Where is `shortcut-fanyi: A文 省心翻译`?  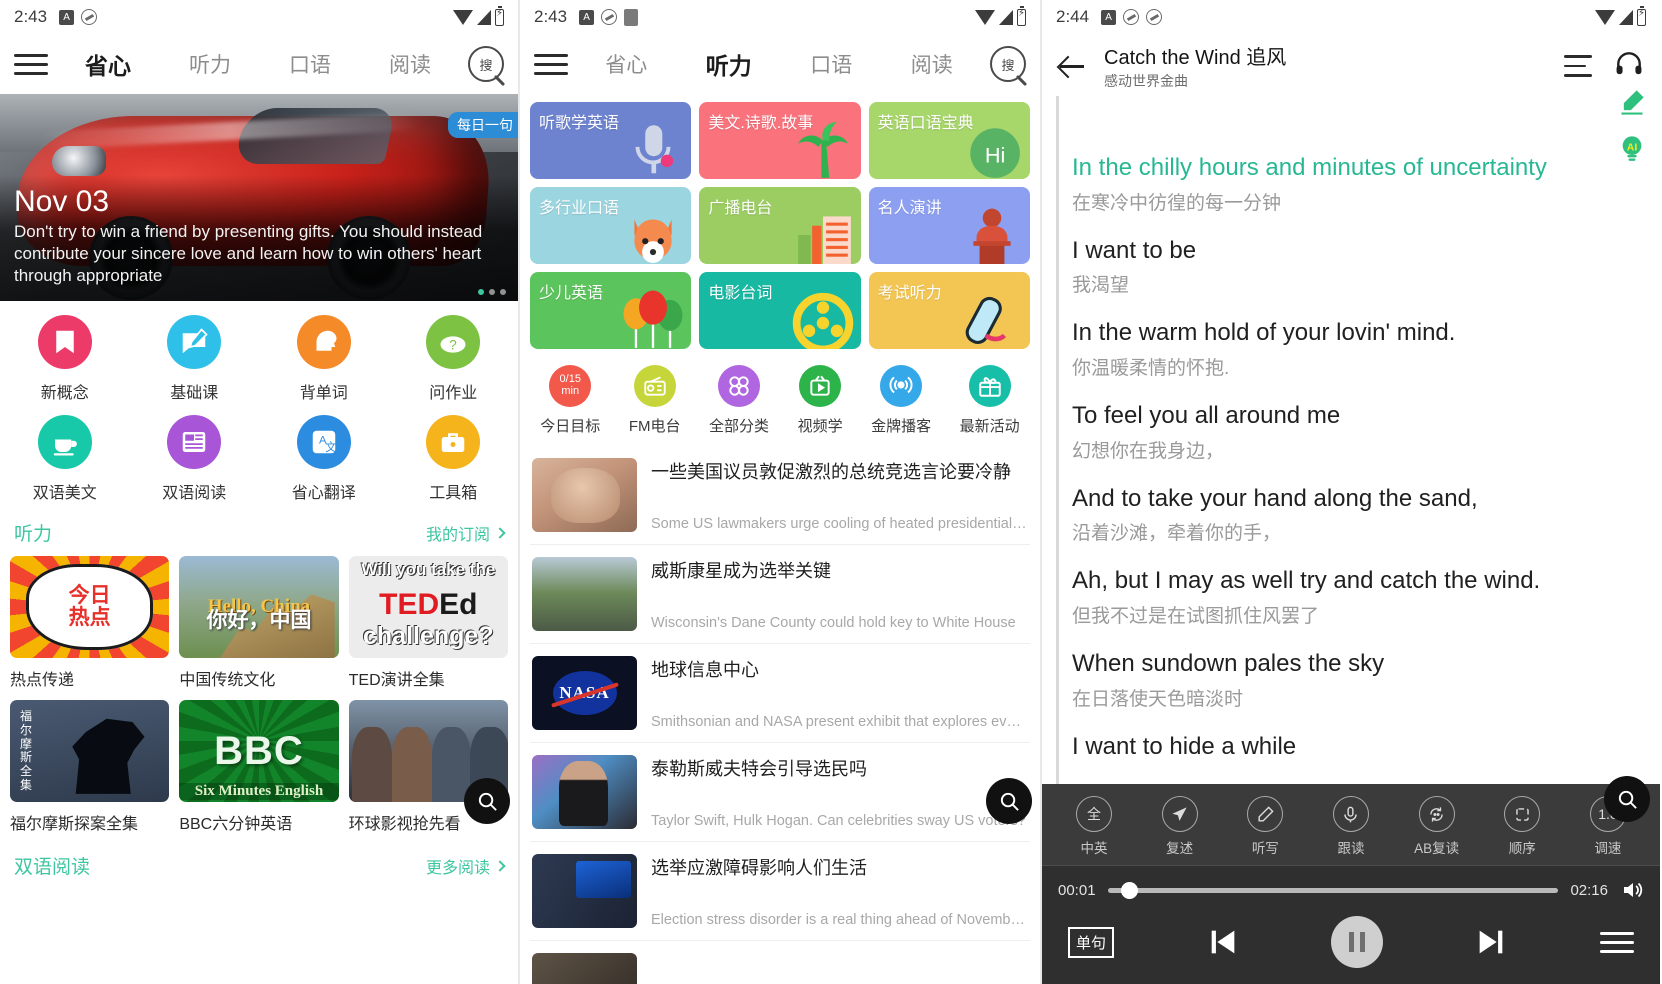 shortcut-fanyi: A文 省心翻译 is located at coordinates (324, 459).